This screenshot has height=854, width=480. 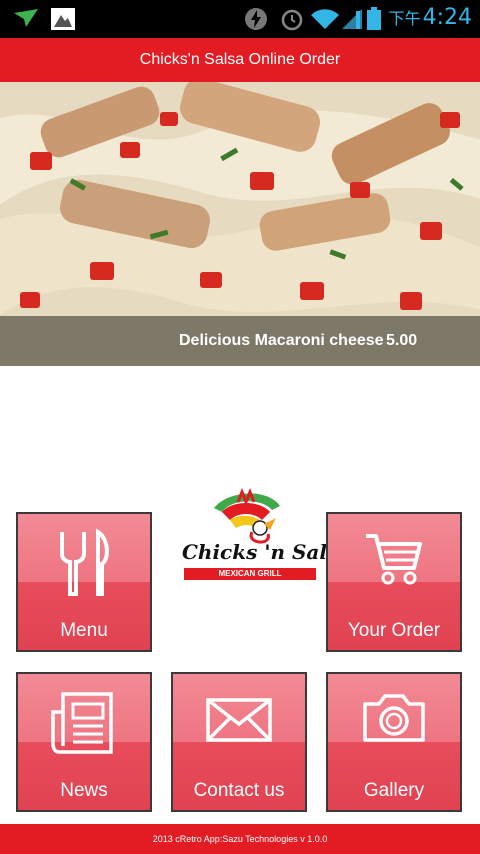 I want to click on page-title: Chicks'n Salsa Online Order, so click(x=240, y=59).